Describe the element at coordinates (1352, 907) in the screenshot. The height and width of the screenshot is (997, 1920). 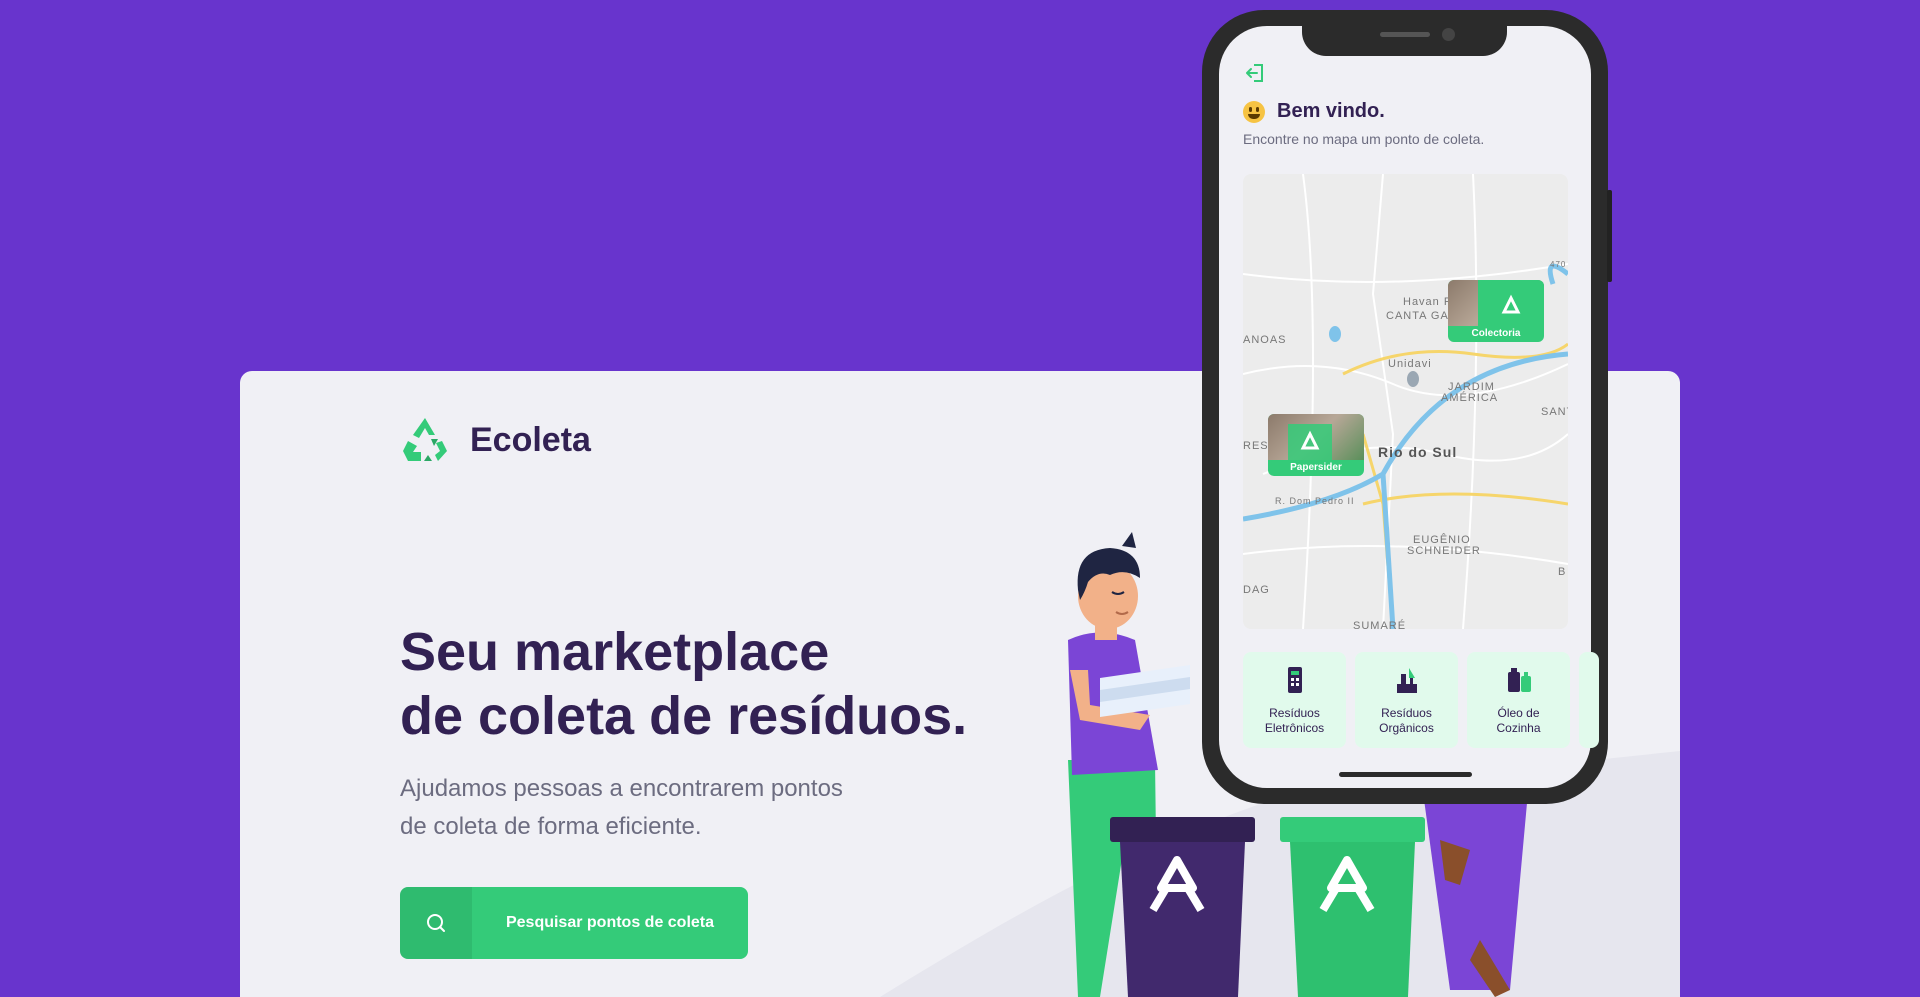
I see `green-recycle-bin` at that location.